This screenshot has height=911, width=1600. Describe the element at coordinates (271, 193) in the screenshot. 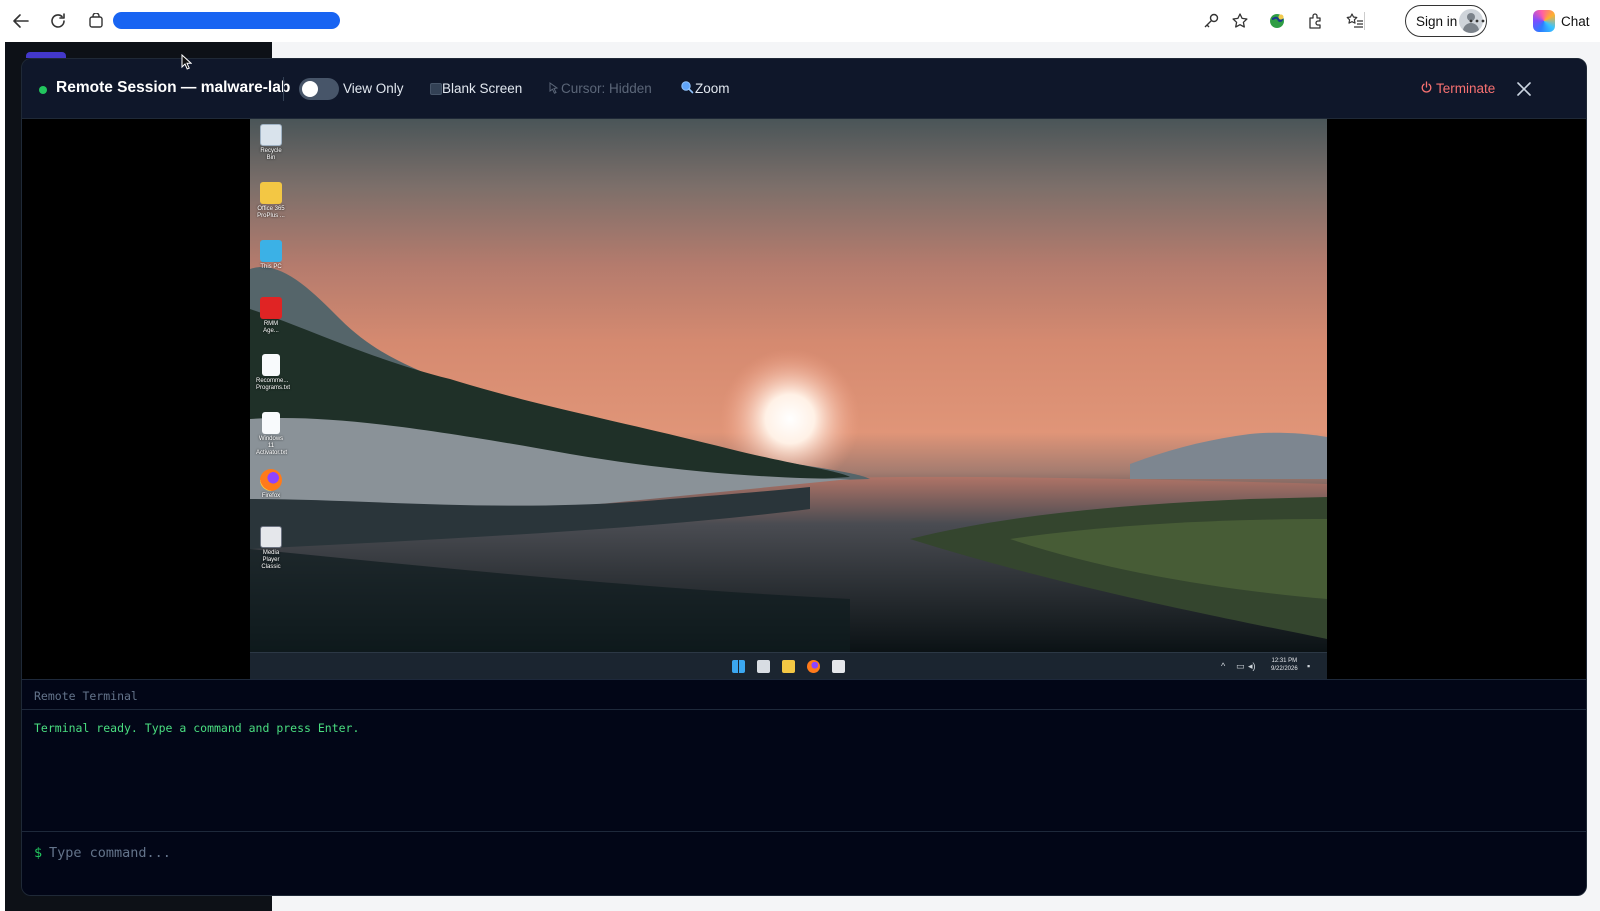

I see `folder-icon` at that location.